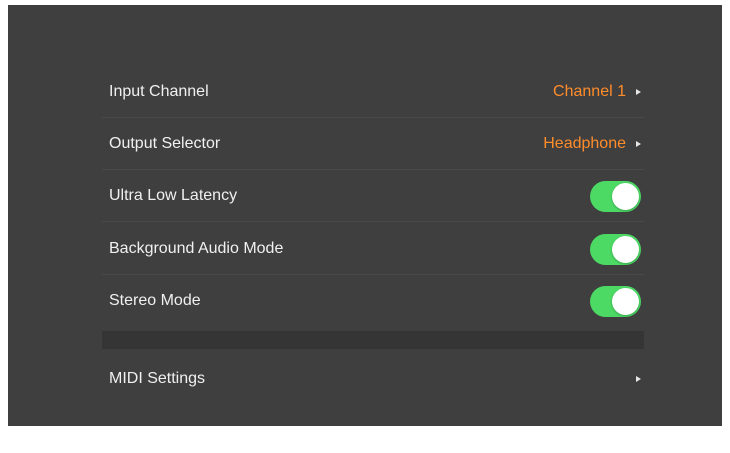  What do you see at coordinates (373, 301) in the screenshot?
I see `stereo-mode-row: Stereo Mode` at bounding box center [373, 301].